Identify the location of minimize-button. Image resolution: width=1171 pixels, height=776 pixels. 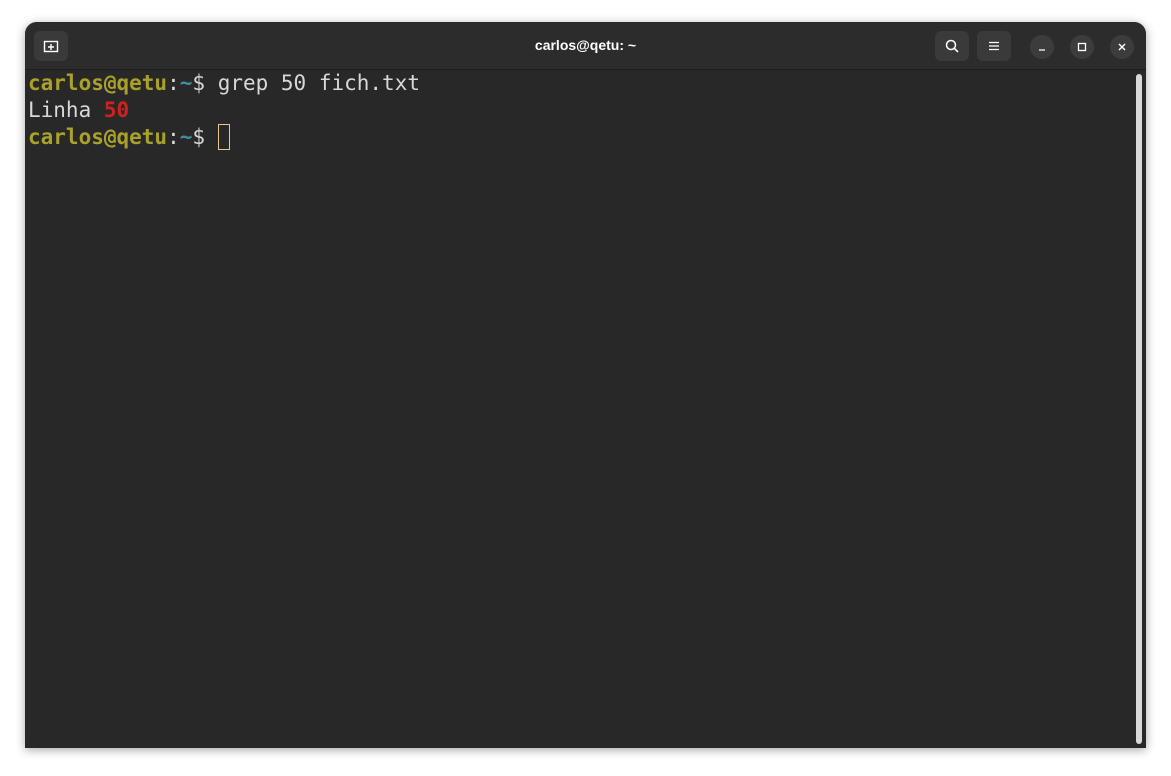
(1042, 47).